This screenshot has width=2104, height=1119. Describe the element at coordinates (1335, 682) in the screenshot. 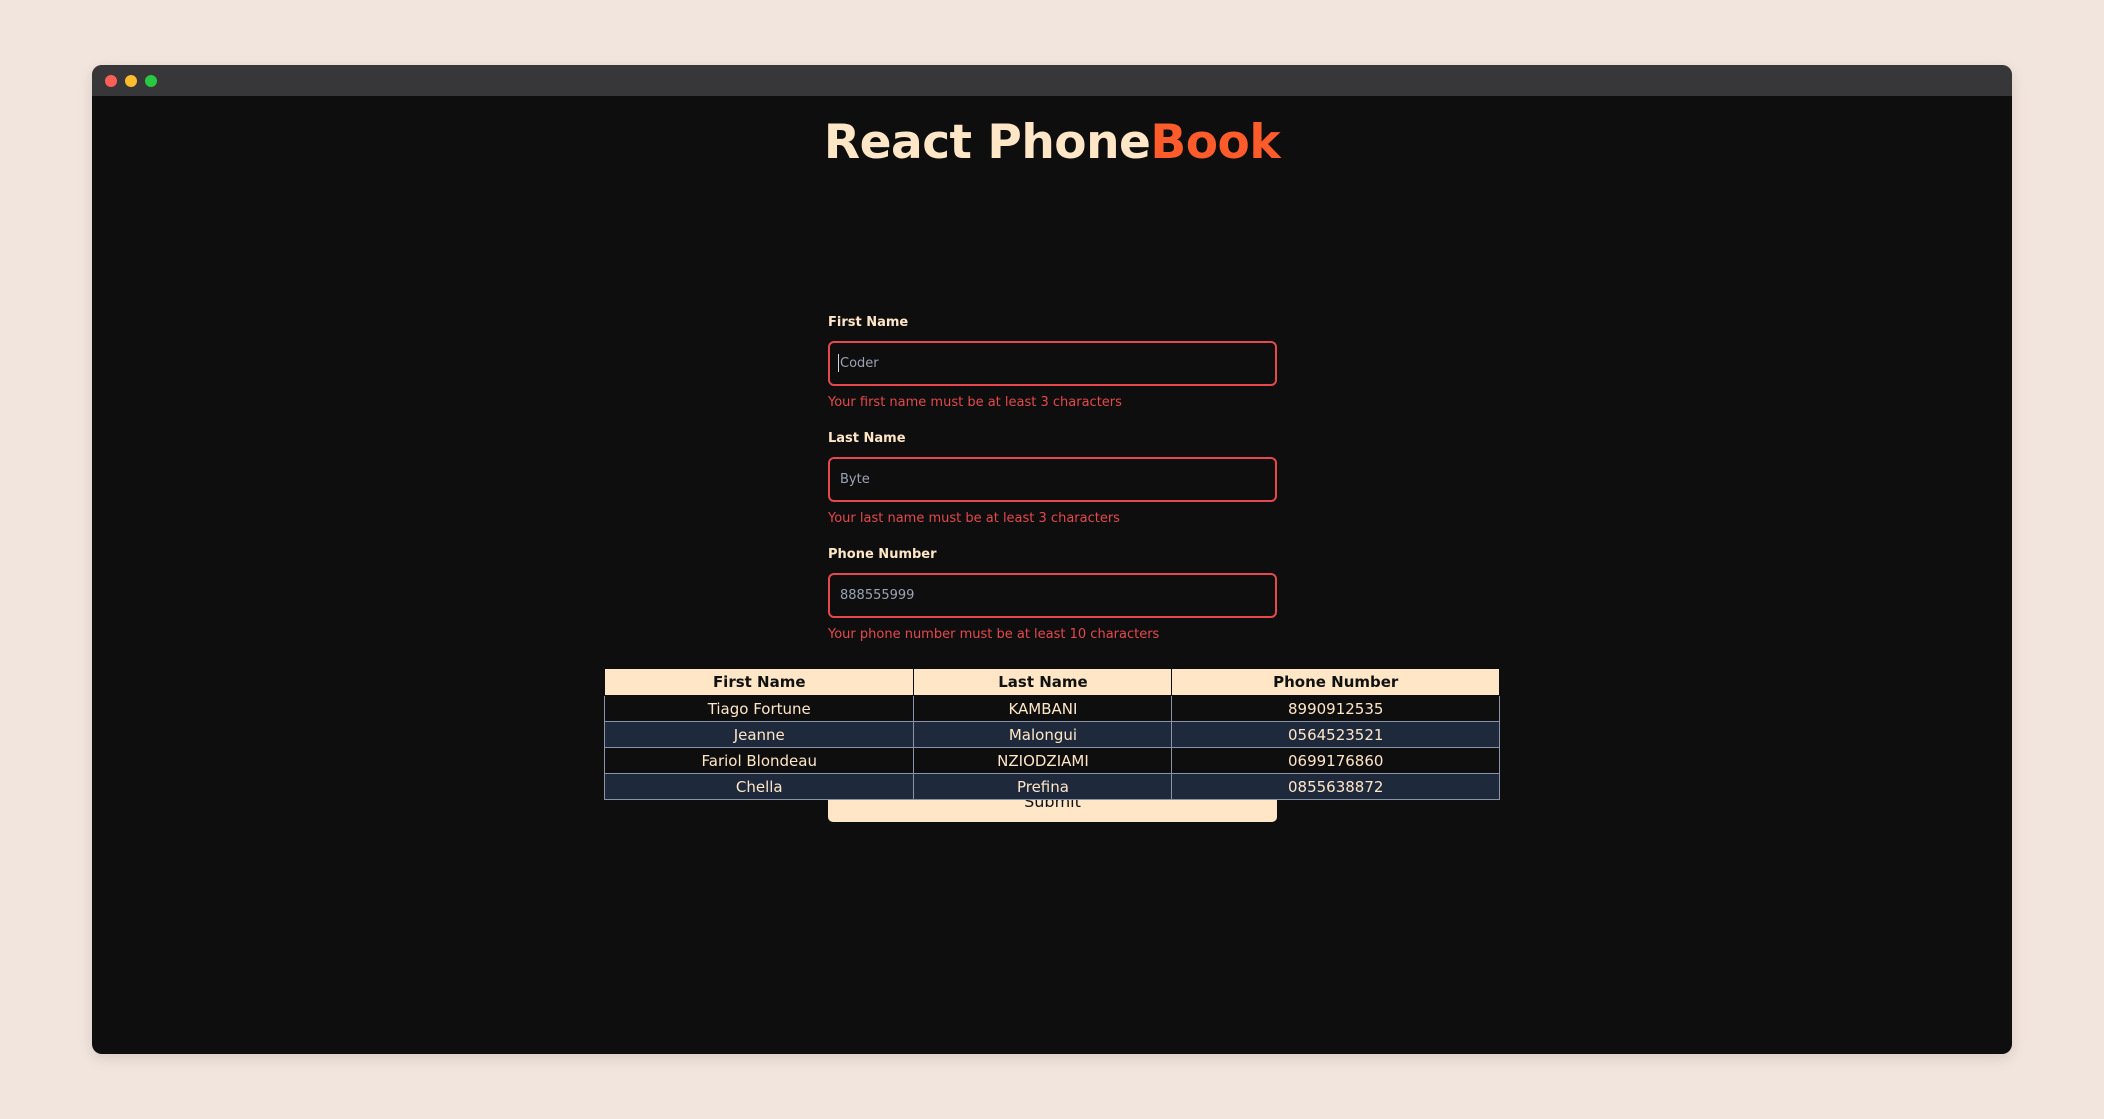

I see `column-header-phone-number: Phone Number` at that location.